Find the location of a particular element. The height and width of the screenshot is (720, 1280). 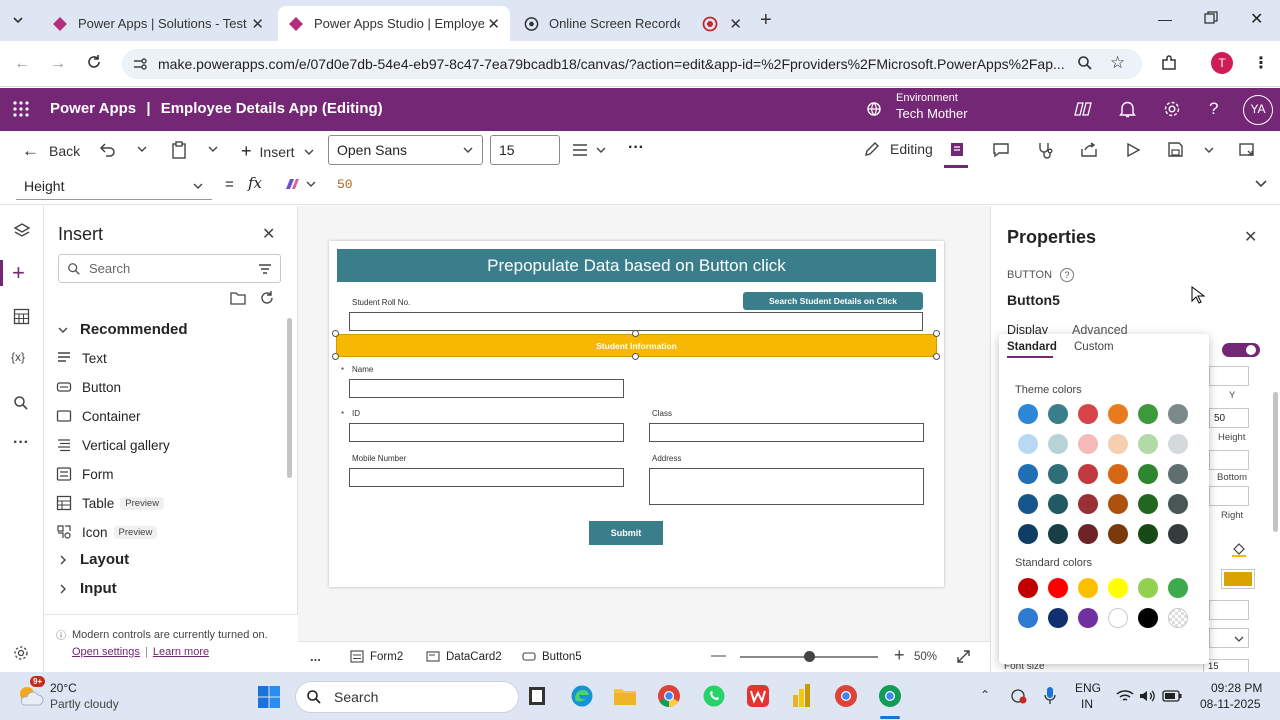

filter-icon is located at coordinates (265, 269).